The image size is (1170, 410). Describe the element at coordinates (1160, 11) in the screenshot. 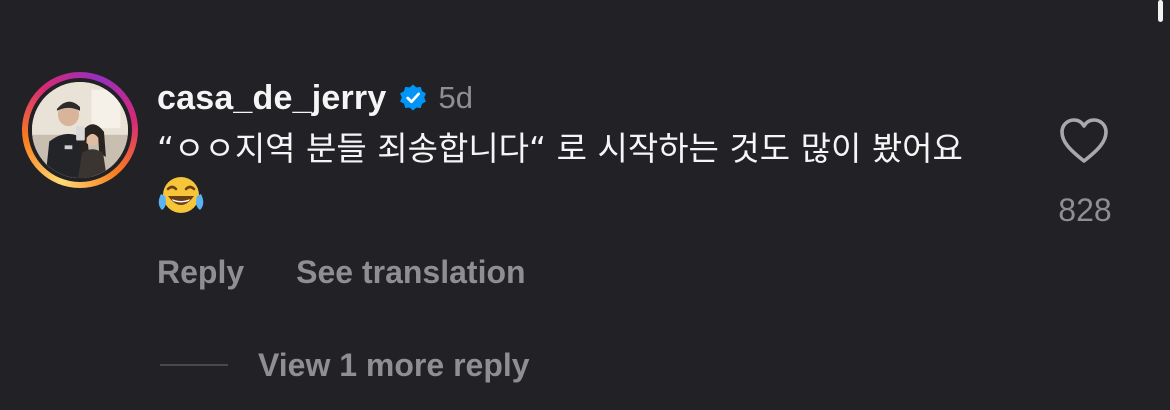

I see `scrollbar` at that location.